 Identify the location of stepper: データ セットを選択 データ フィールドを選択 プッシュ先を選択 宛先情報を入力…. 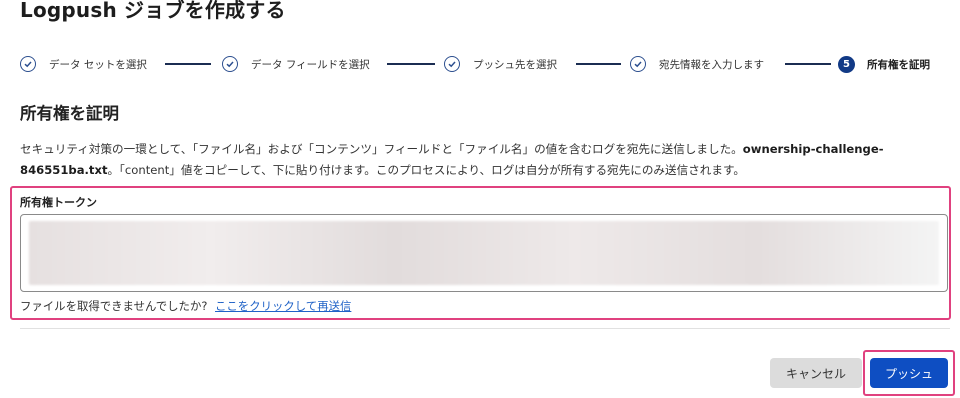
(480, 64).